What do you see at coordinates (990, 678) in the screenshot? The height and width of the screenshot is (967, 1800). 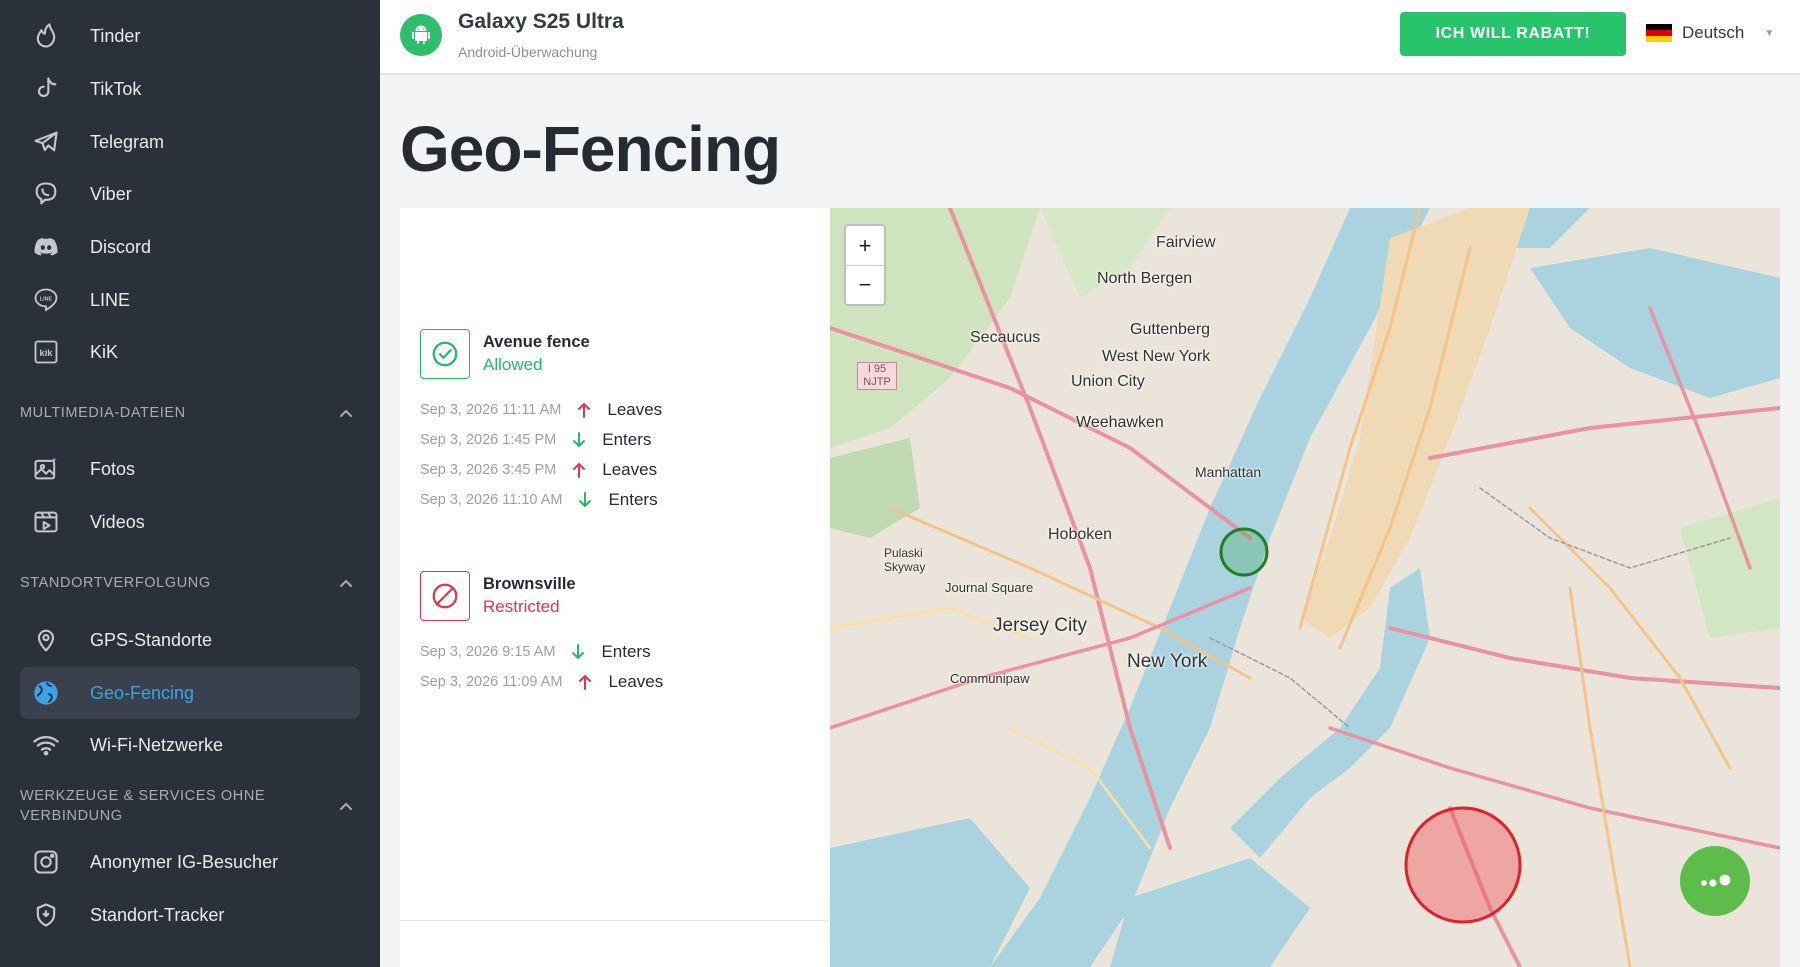 I see `map-label: Communipaw` at bounding box center [990, 678].